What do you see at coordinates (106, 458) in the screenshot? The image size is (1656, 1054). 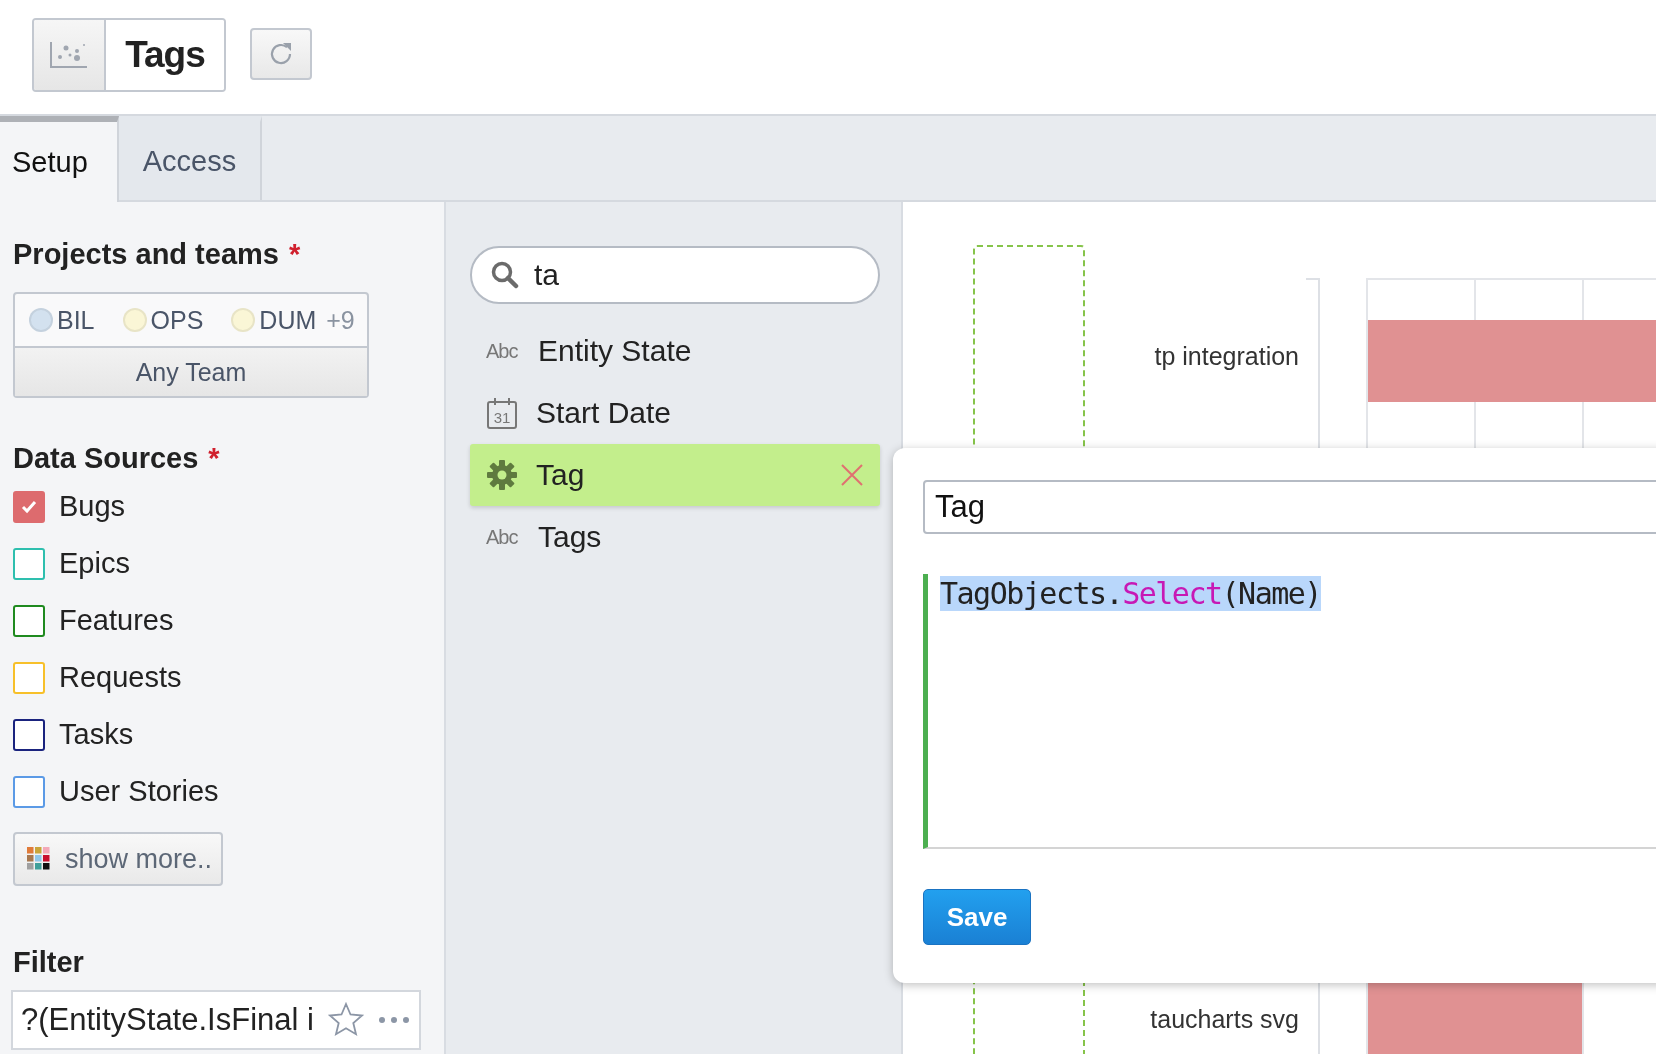 I see `section-heading: Data Sources` at bounding box center [106, 458].